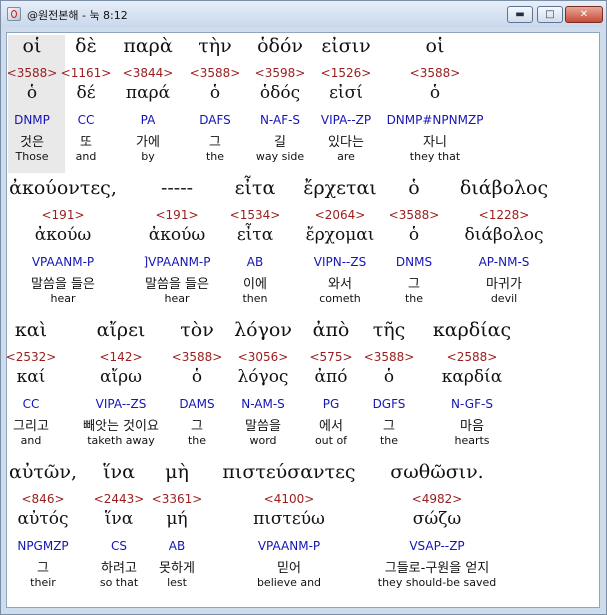 The width and height of the screenshot is (607, 615). I want to click on lemma: ἵνα, so click(119, 519).